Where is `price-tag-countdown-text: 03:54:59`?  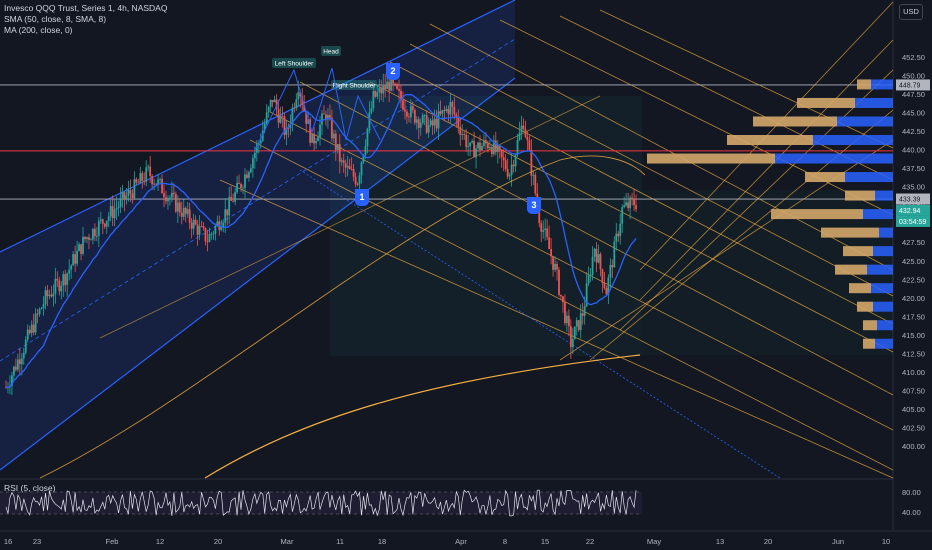 price-tag-countdown-text: 03:54:59 is located at coordinates (912, 222).